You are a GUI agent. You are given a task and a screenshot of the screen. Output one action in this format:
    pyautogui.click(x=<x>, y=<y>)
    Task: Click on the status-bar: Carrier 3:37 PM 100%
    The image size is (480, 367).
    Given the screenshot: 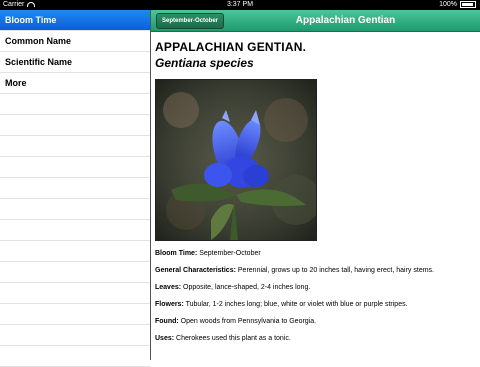 What is the action you would take?
    pyautogui.click(x=240, y=5)
    